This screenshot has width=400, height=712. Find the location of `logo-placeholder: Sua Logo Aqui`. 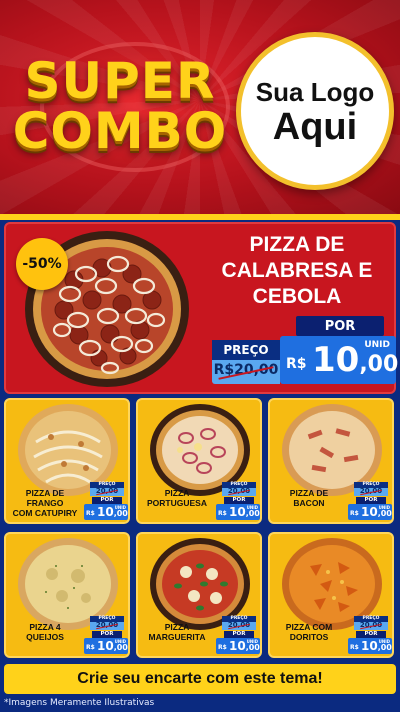

logo-placeholder: Sua Logo Aqui is located at coordinates (315, 111).